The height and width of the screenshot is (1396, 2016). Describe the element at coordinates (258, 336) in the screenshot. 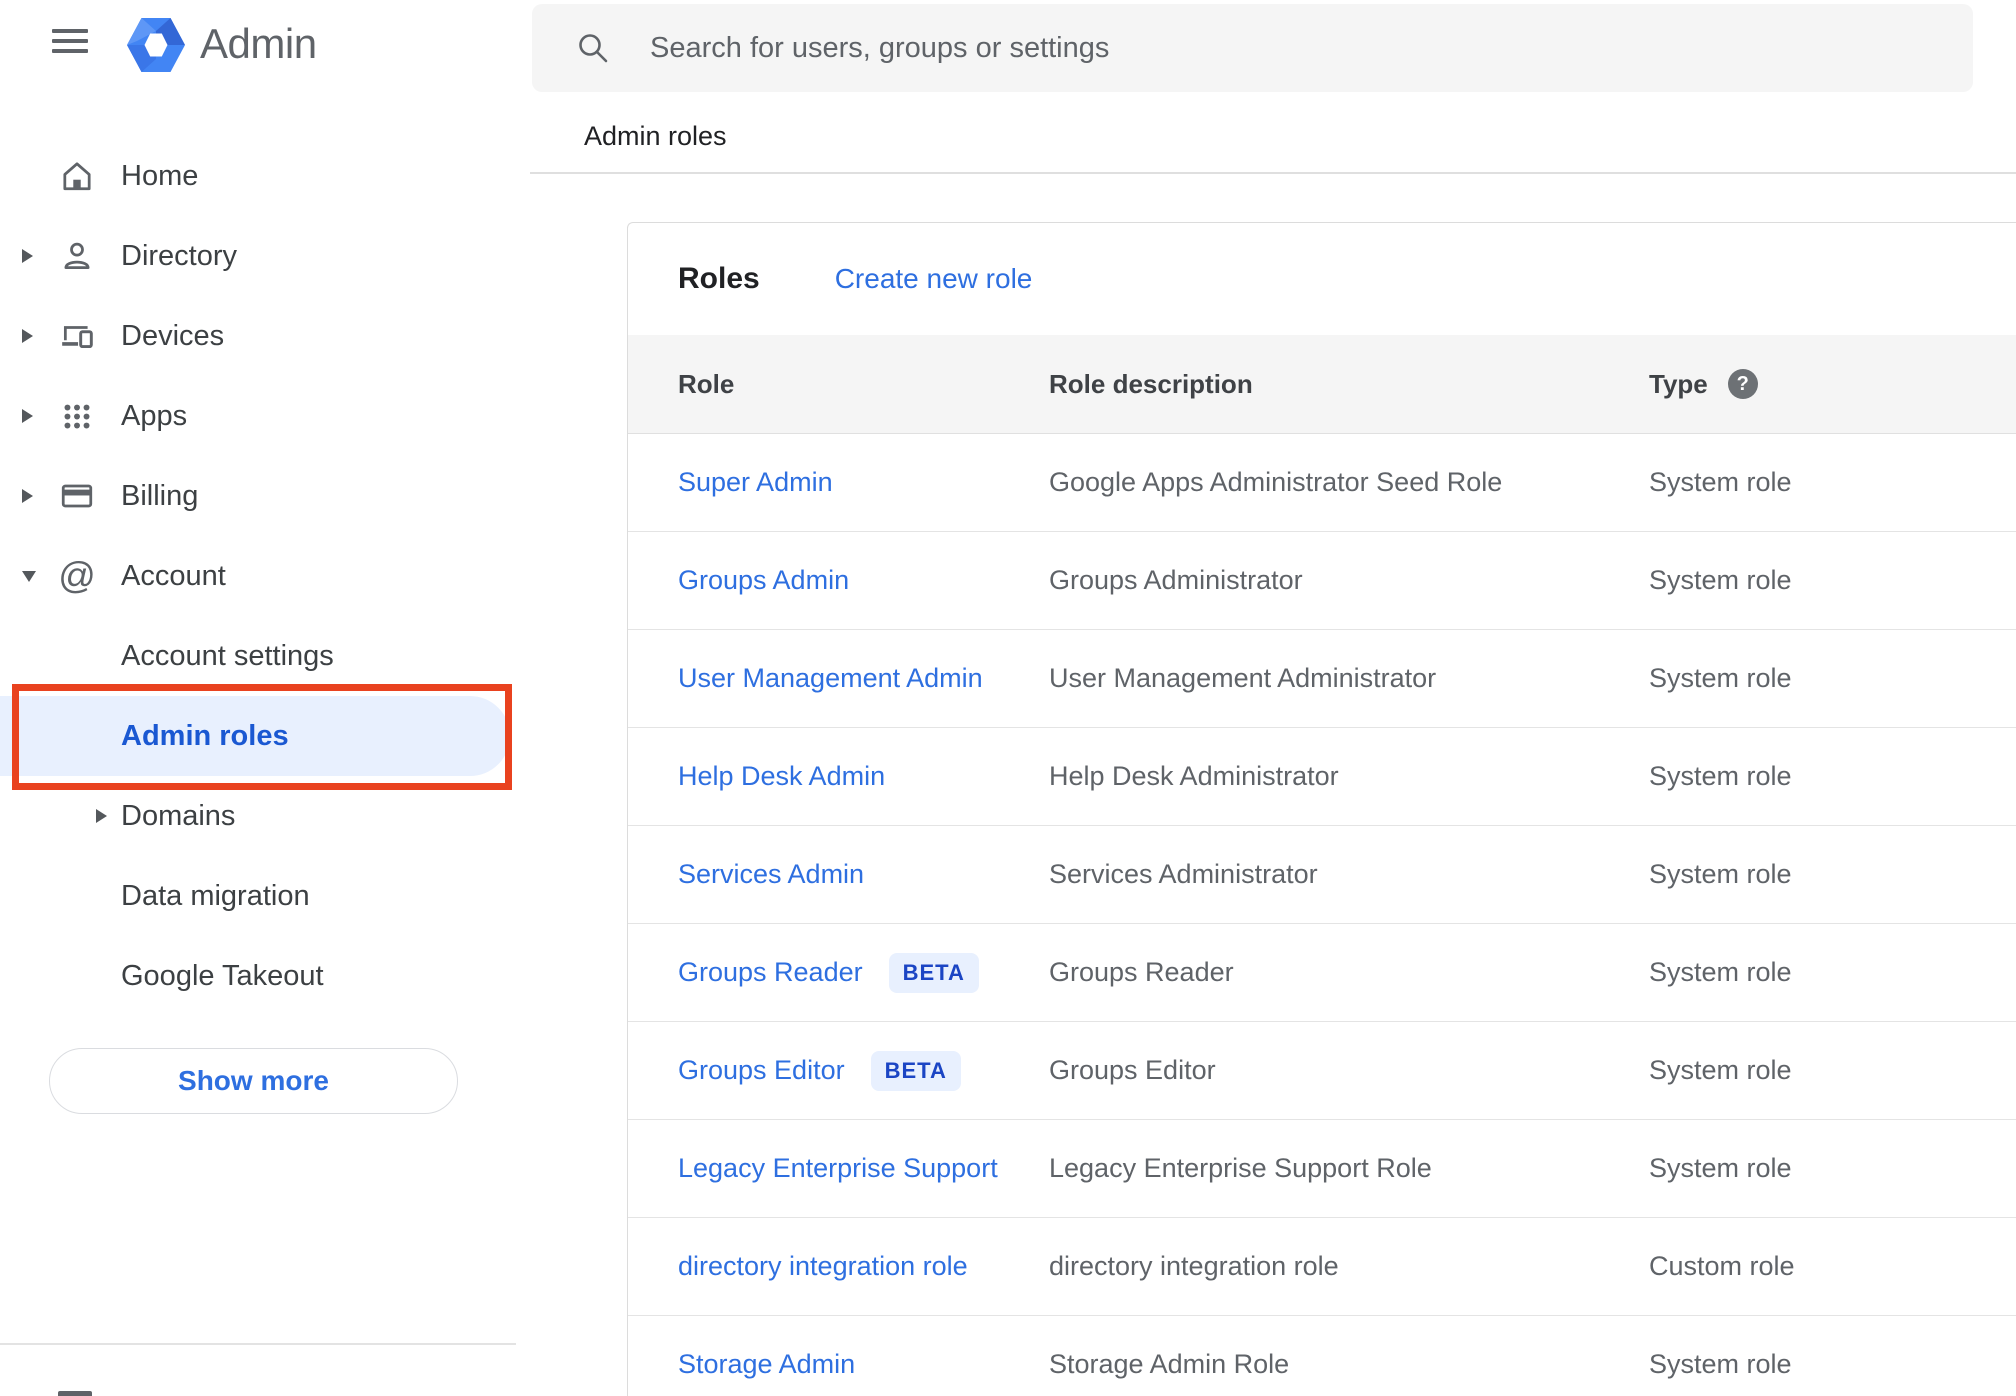

I see `sidebar-item-devices: Devices` at that location.